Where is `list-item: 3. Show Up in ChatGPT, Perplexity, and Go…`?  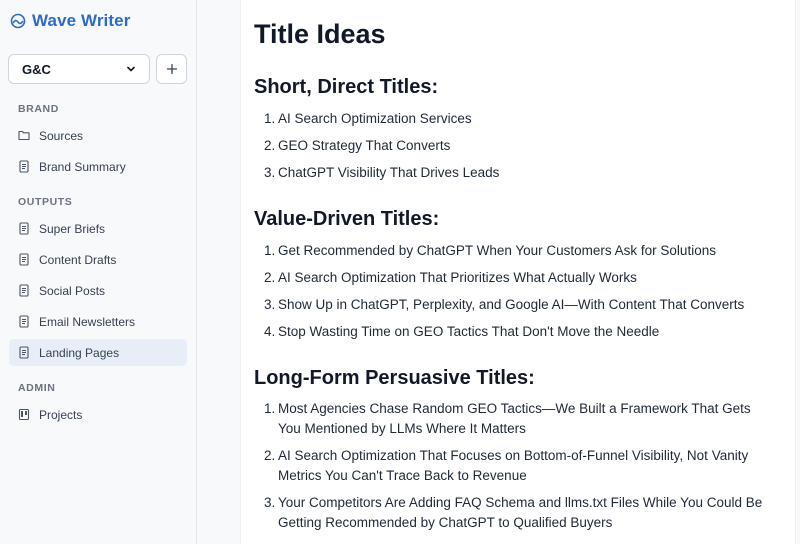 list-item: 3. Show Up in ChatGPT, Perplexity, and Go… is located at coordinates (504, 304).